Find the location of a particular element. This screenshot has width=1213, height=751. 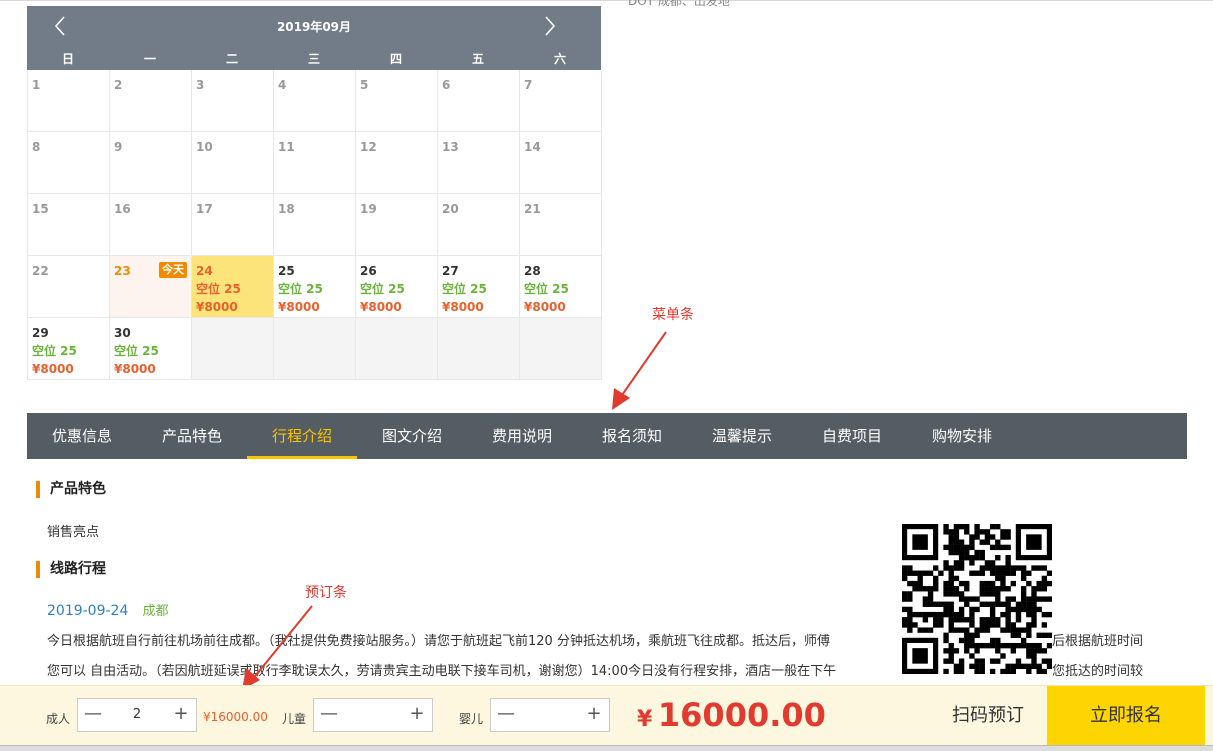

adult-plus-button: + is located at coordinates (181, 715).